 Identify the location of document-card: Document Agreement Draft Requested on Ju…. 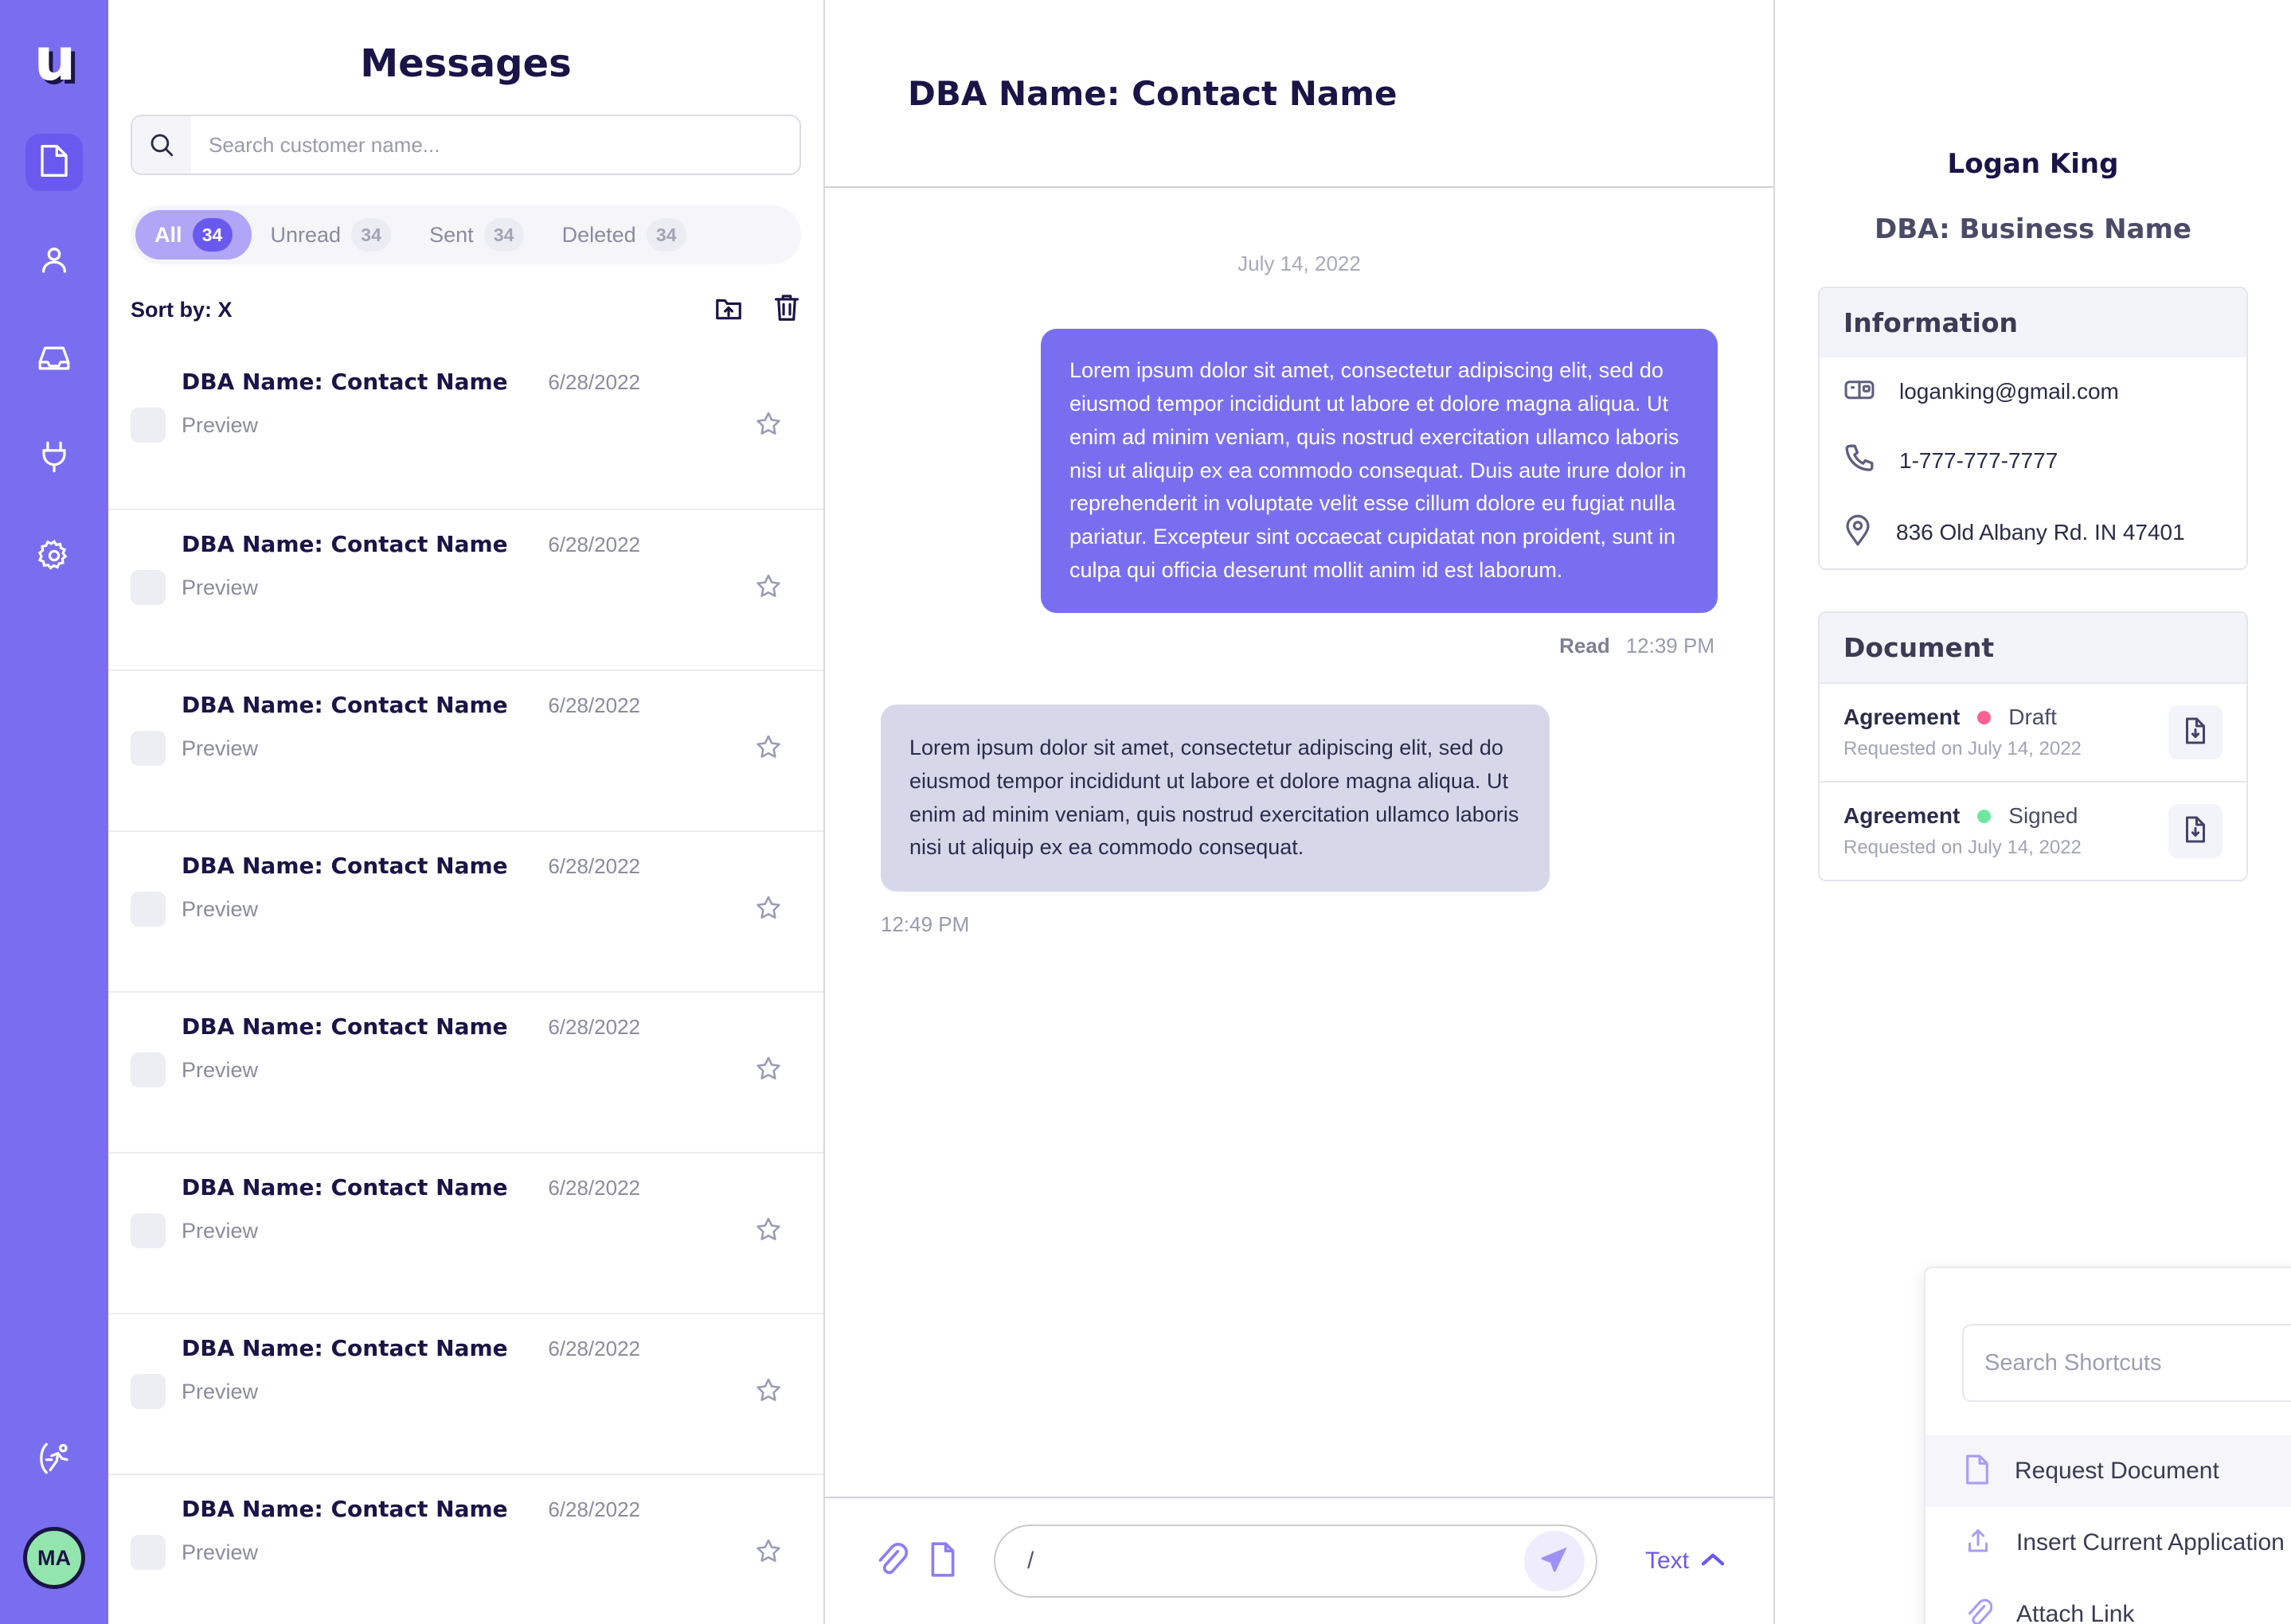
(2033, 746).